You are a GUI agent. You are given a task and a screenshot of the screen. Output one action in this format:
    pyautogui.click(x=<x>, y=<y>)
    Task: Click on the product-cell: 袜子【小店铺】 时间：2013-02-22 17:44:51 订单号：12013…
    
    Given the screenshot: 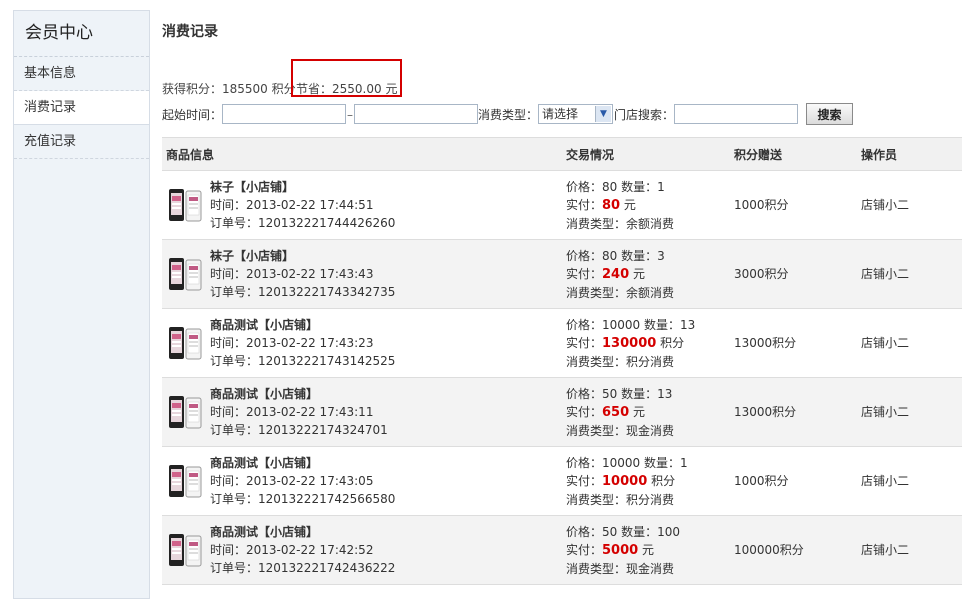 What is the action you would take?
    pyautogui.click(x=362, y=205)
    